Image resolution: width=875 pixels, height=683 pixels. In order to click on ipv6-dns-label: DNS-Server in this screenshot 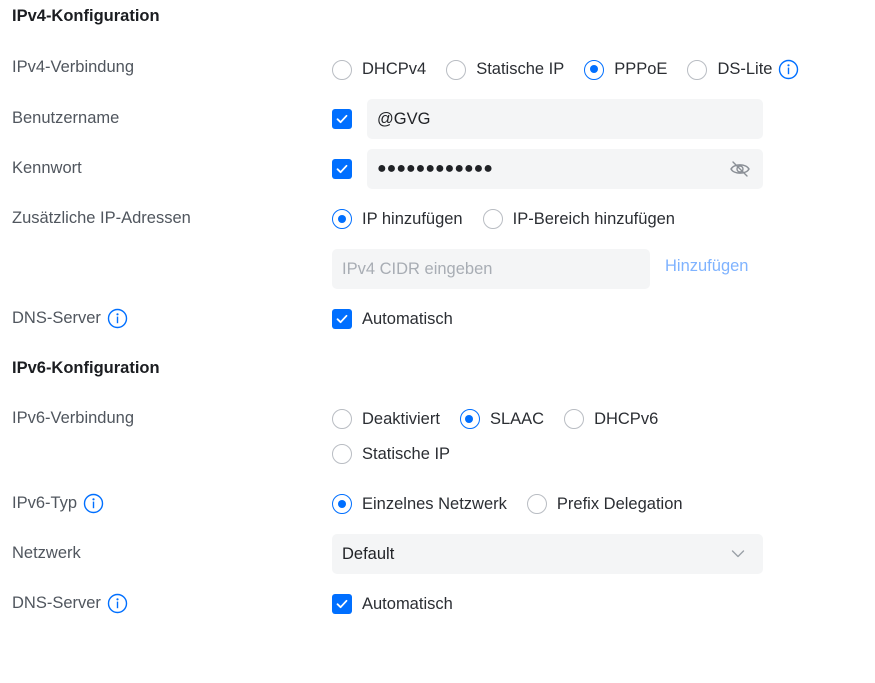, I will do `click(70, 603)`.